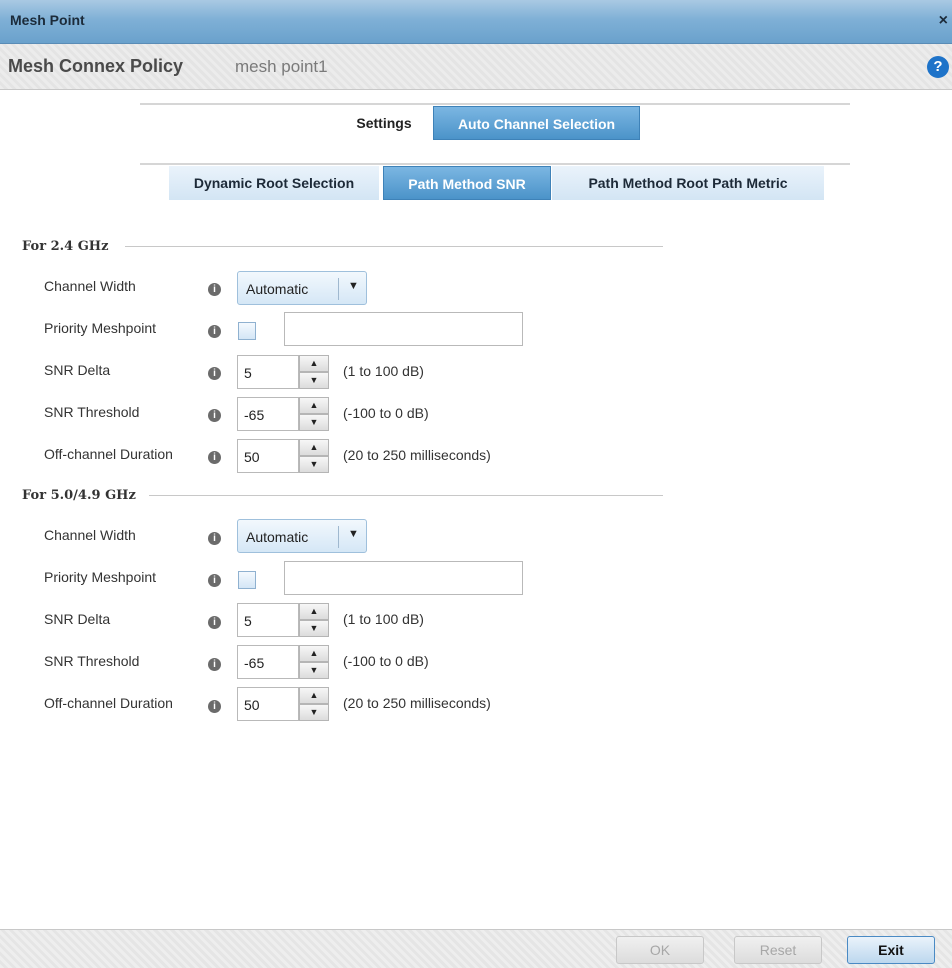  Describe the element at coordinates (660, 950) in the screenshot. I see `ok-button: OK` at that location.